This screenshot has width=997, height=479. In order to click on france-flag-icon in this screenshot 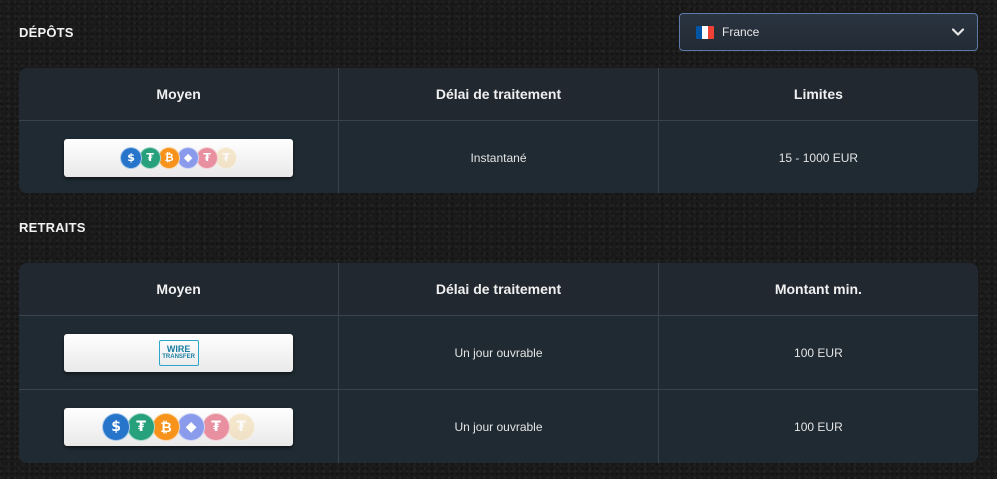, I will do `click(705, 32)`.